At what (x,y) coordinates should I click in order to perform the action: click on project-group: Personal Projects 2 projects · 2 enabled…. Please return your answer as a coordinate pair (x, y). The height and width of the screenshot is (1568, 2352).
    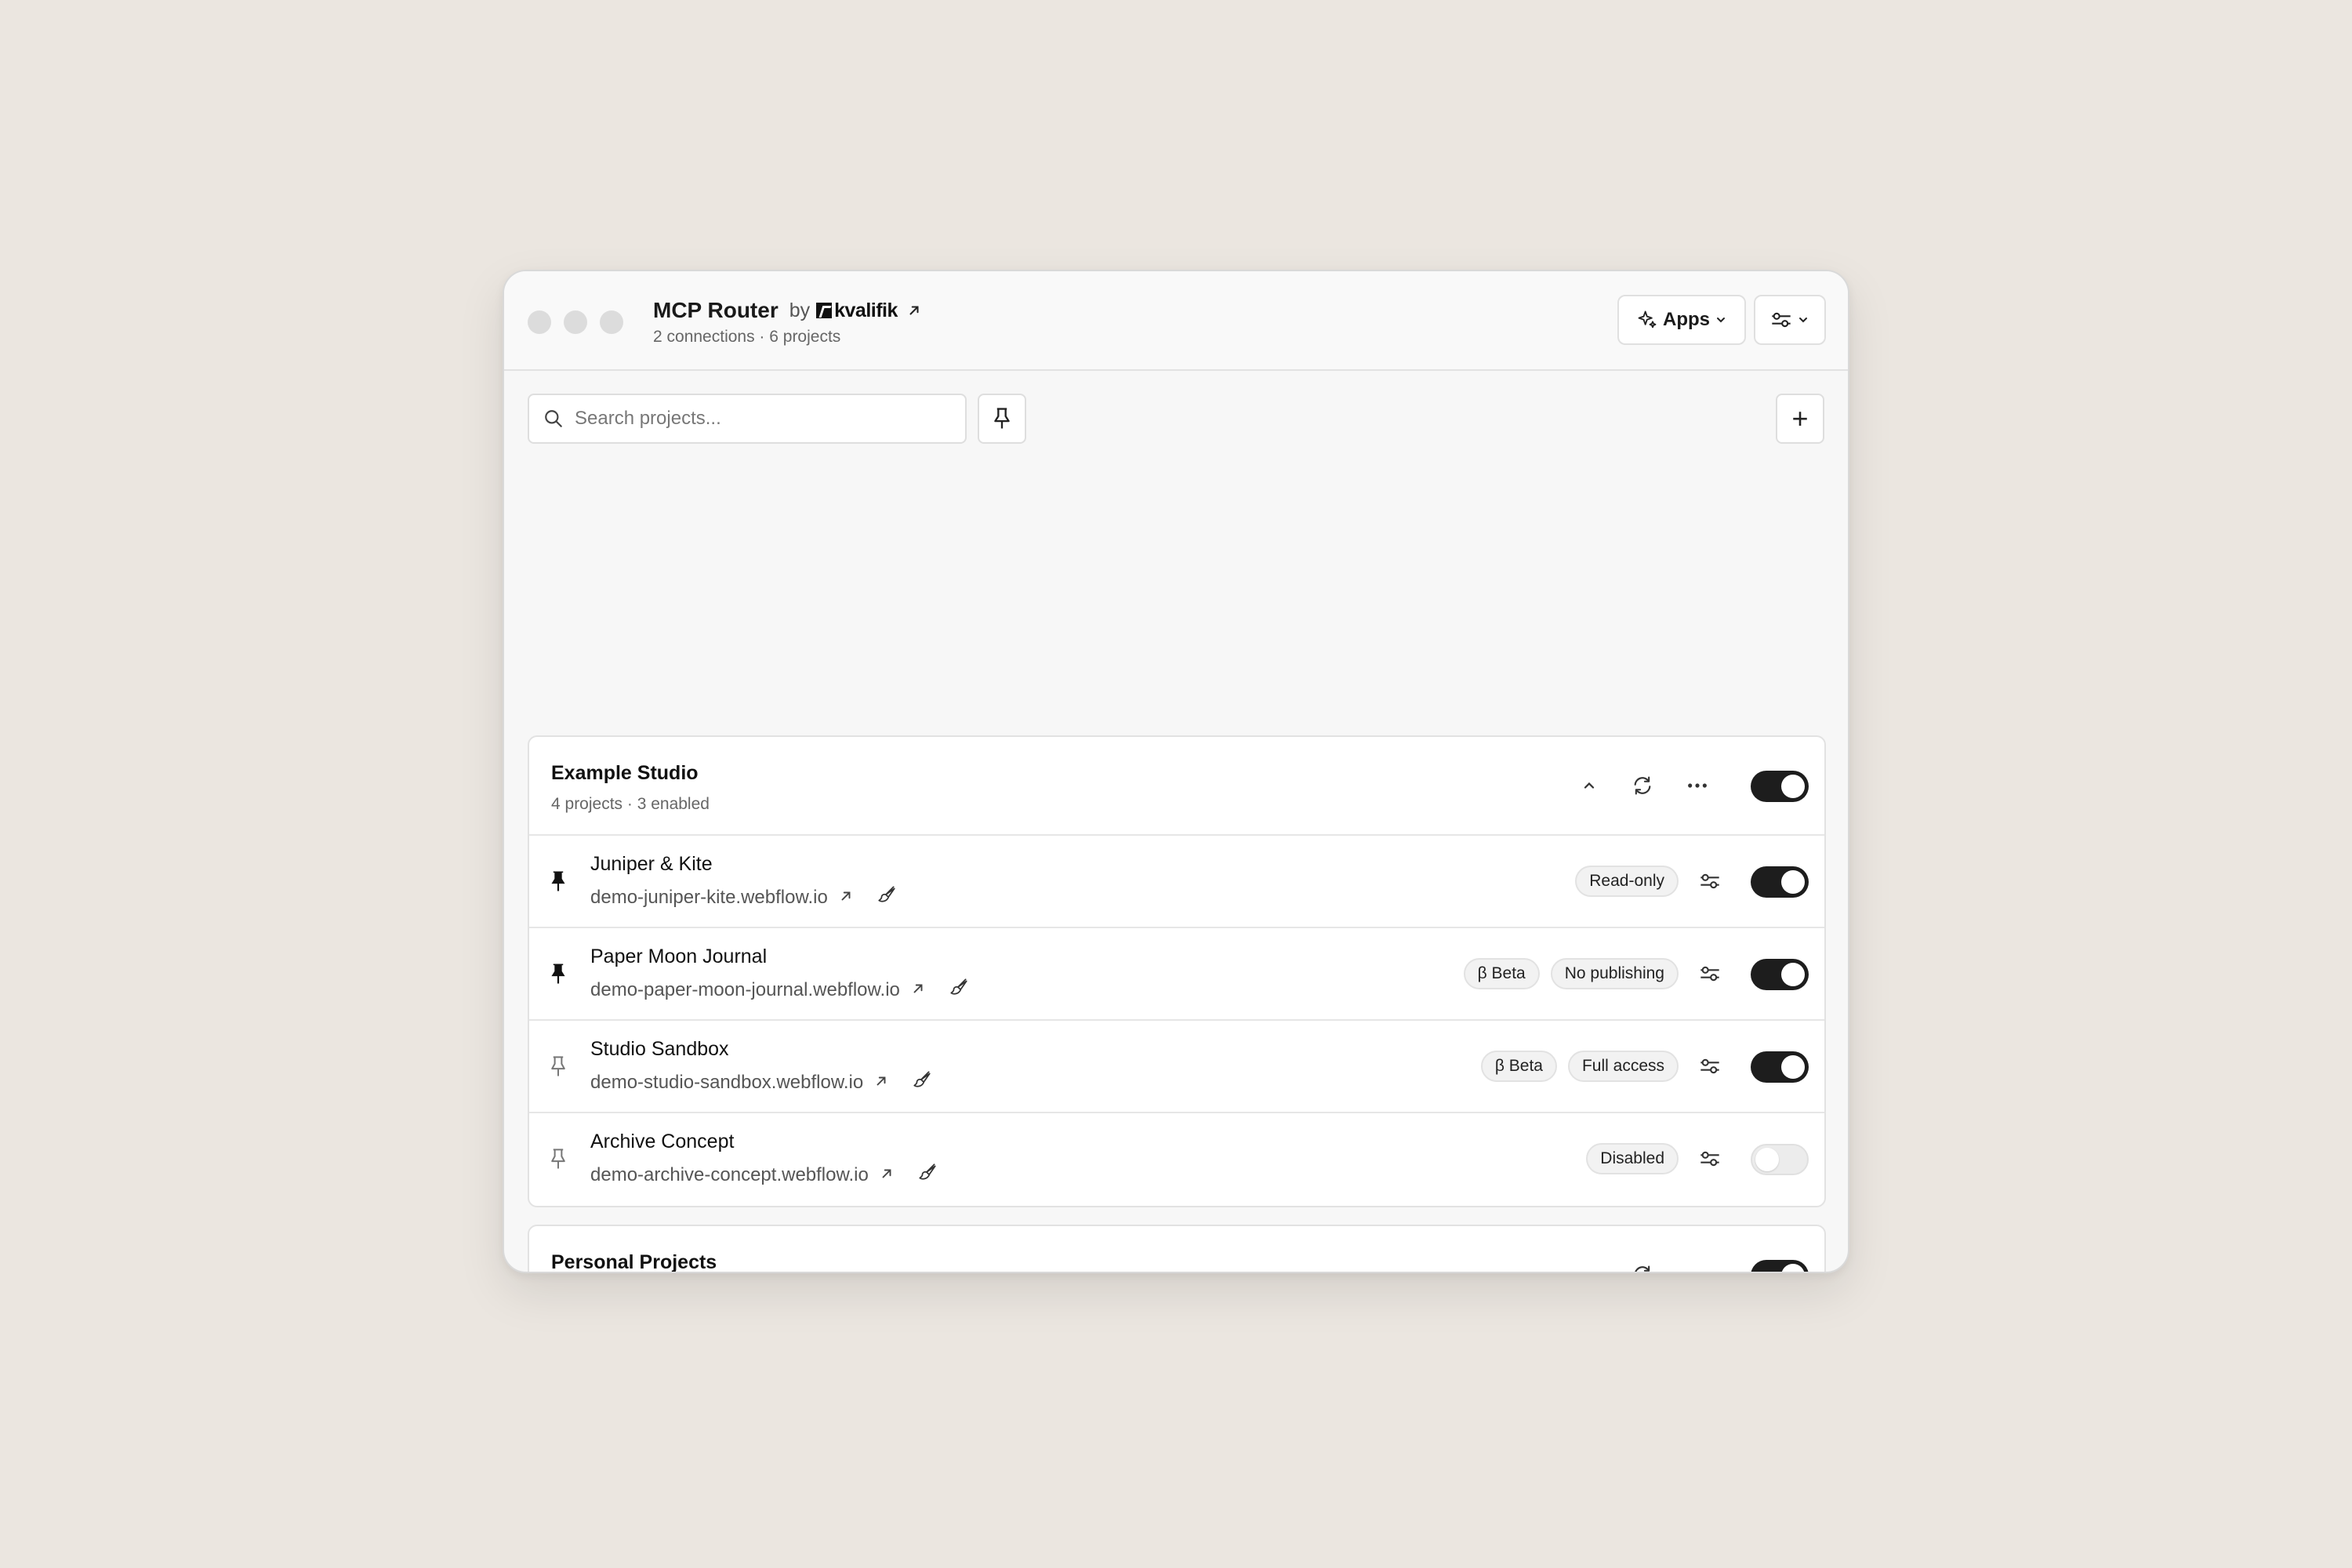
    Looking at the image, I should click on (1177, 1249).